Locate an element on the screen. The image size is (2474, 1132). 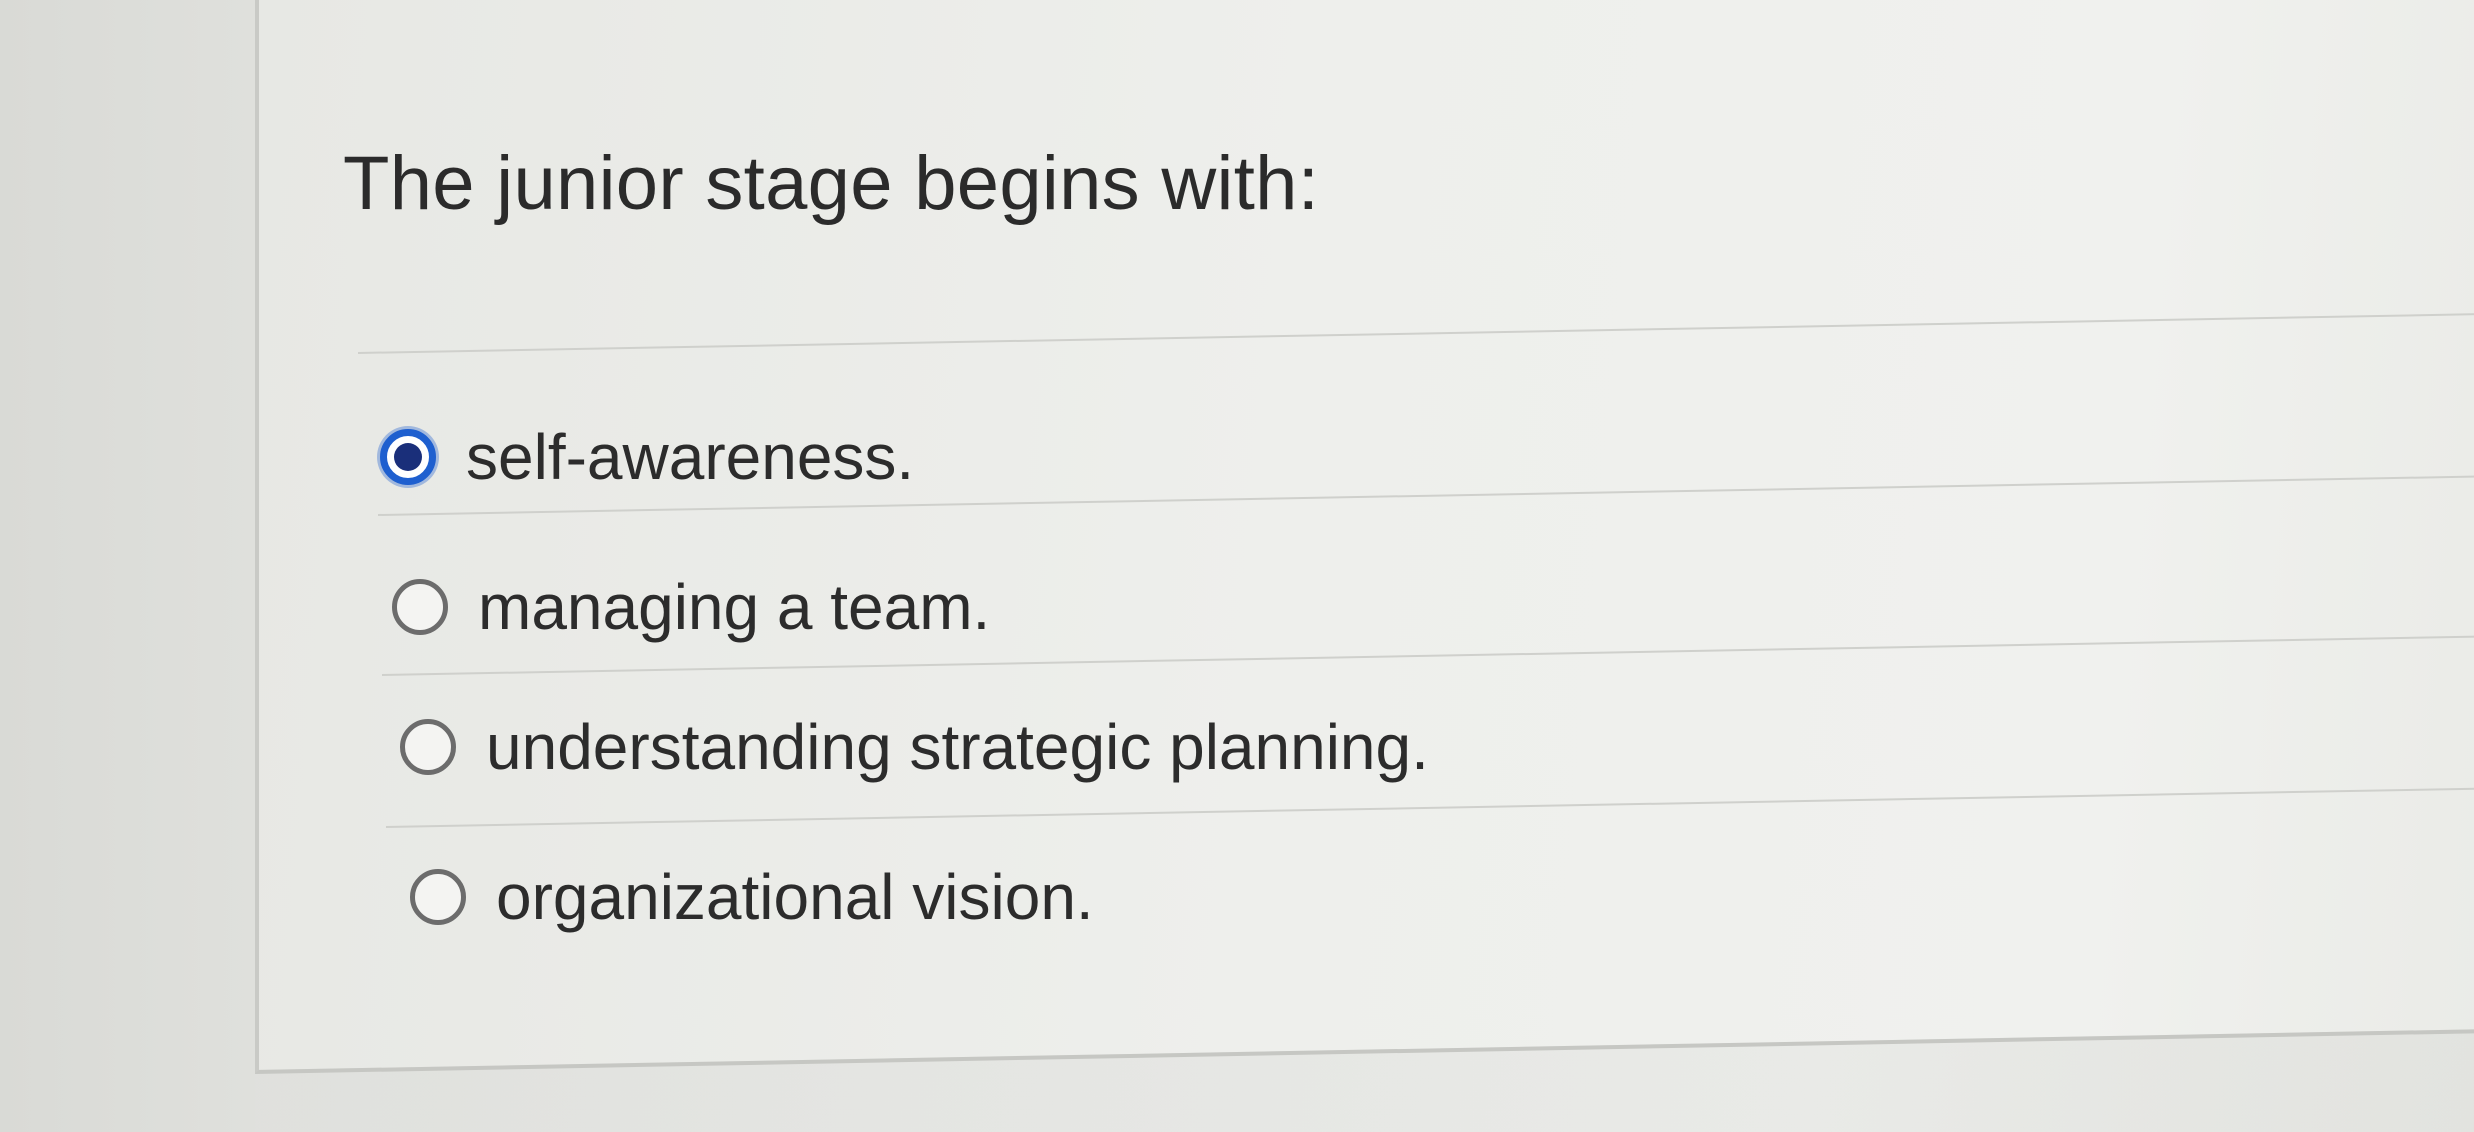
question-text: The junior stage begins with: is located at coordinates (831, 183).